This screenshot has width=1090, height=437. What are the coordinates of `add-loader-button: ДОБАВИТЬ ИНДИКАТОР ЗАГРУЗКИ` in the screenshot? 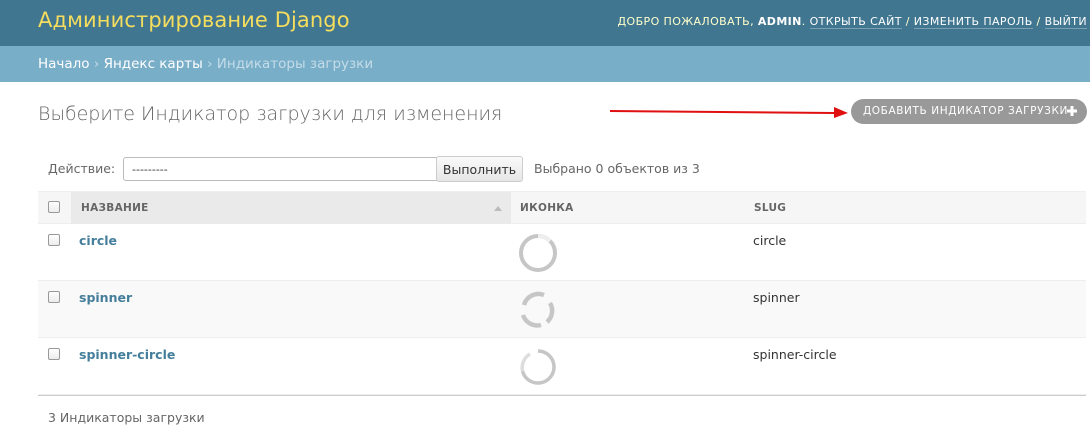 It's located at (969, 111).